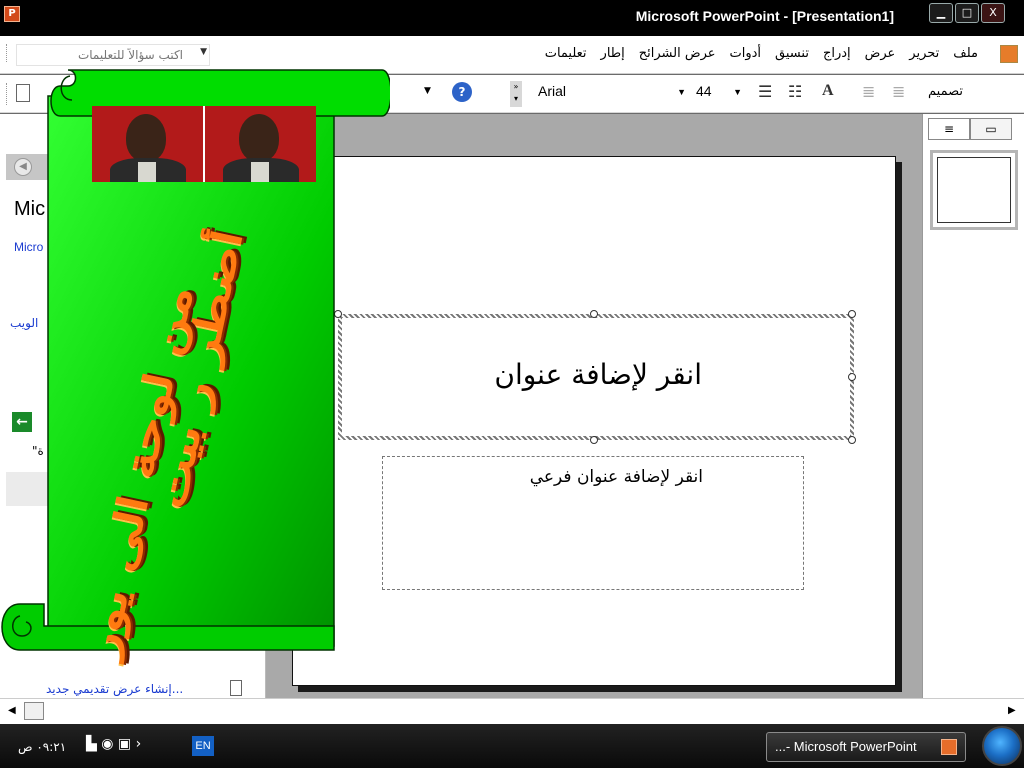 The width and height of the screenshot is (1024, 768). I want to click on increase-indent-icon: ≣, so click(898, 91).